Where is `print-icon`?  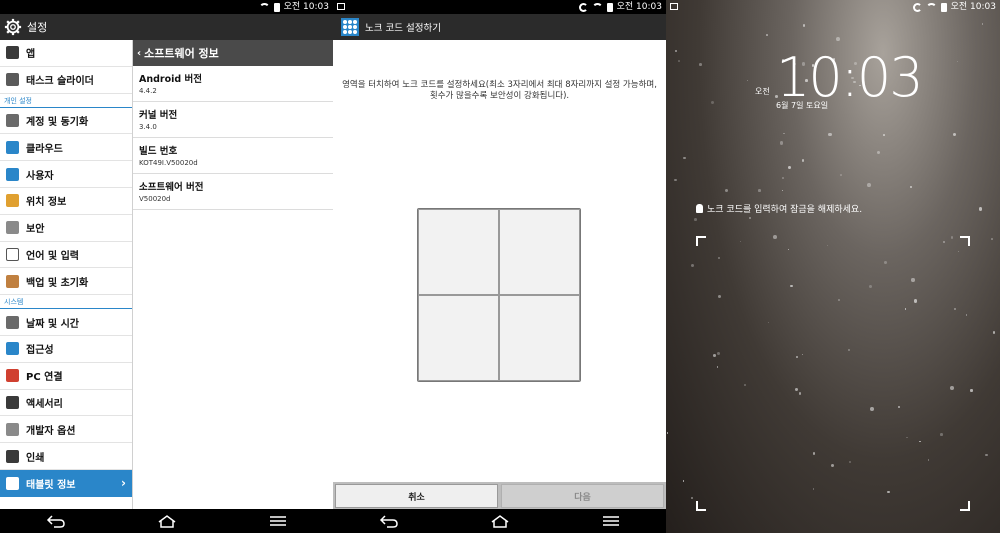 print-icon is located at coordinates (12, 456).